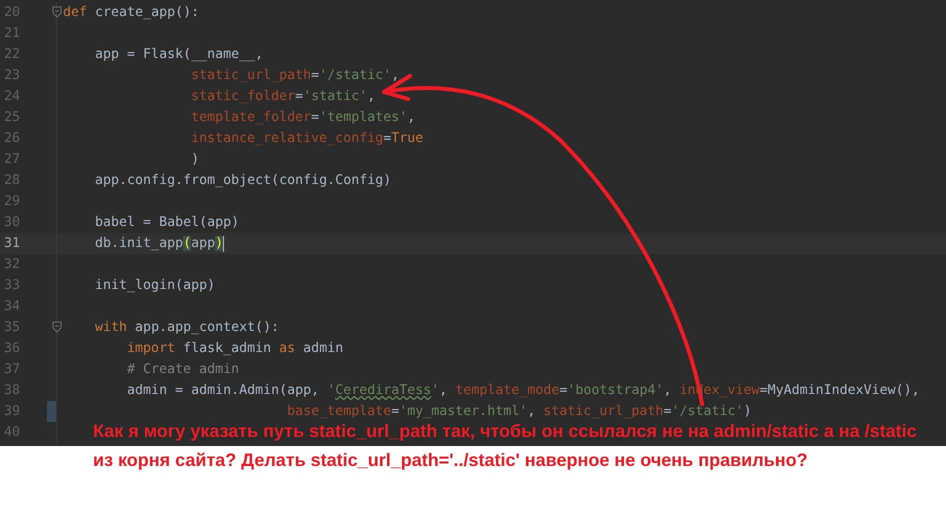 Image resolution: width=946 pixels, height=520 pixels. What do you see at coordinates (167, 223) in the screenshot?
I see `code-line: babel = Babel(app)` at bounding box center [167, 223].